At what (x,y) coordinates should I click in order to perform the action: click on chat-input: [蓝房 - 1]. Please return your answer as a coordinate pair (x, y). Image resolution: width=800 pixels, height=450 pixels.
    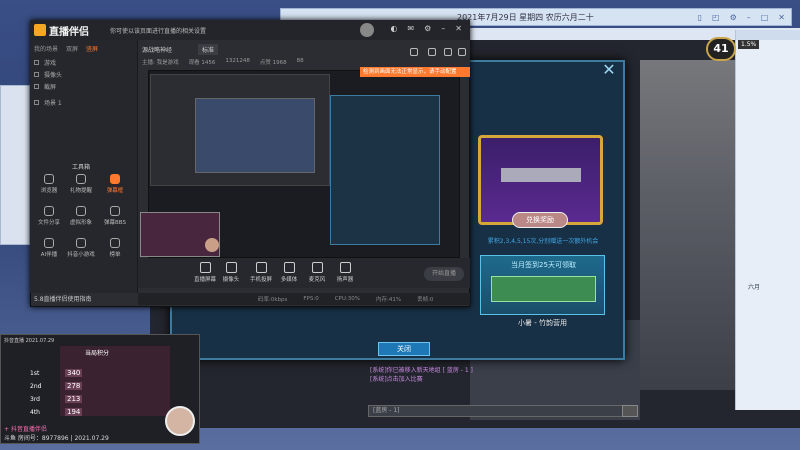
    Looking at the image, I should click on (498, 411).